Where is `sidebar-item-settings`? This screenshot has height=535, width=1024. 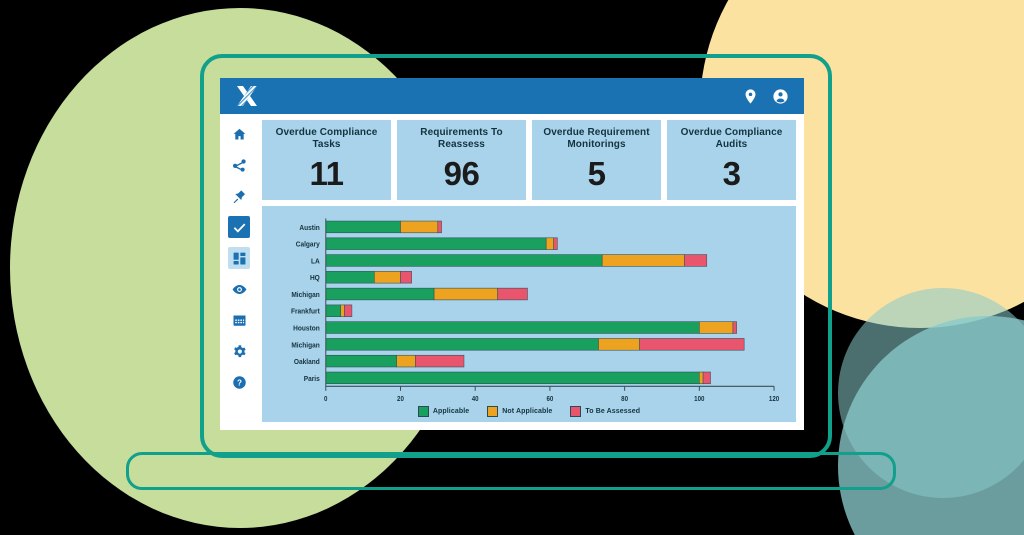 sidebar-item-settings is located at coordinates (239, 351).